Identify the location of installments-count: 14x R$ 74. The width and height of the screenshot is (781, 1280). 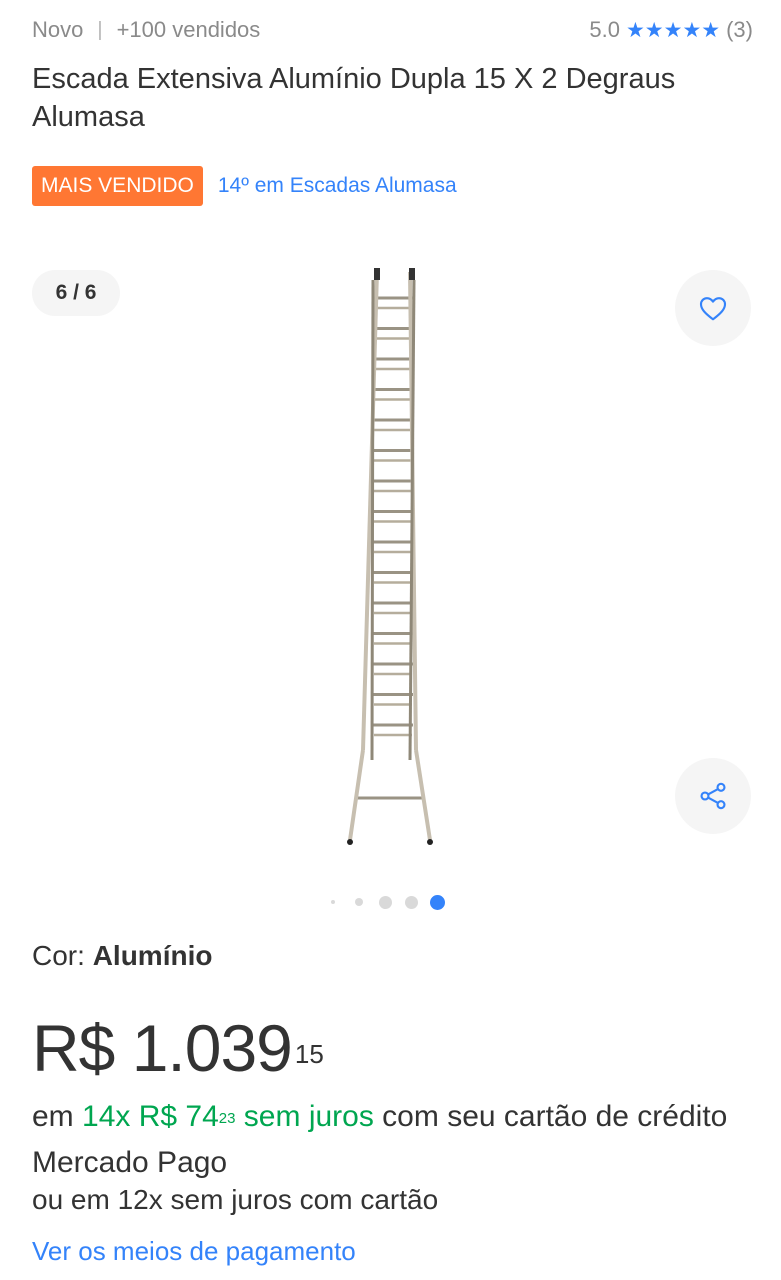
(150, 1116).